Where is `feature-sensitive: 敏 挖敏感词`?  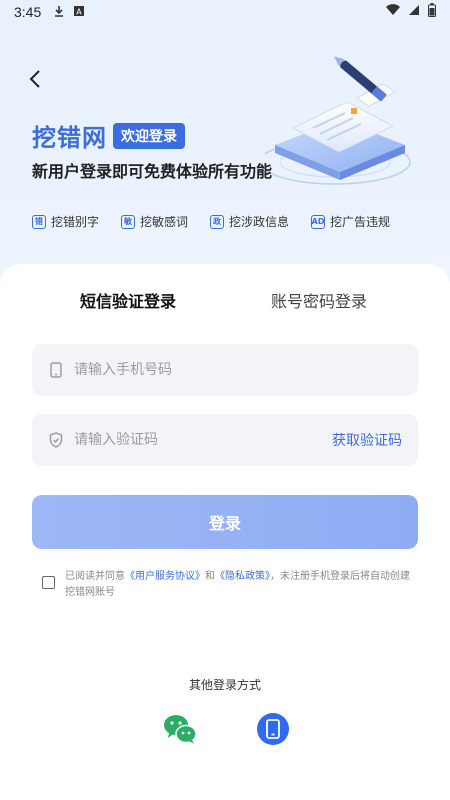 feature-sensitive: 敏 挖敏感词 is located at coordinates (154, 221).